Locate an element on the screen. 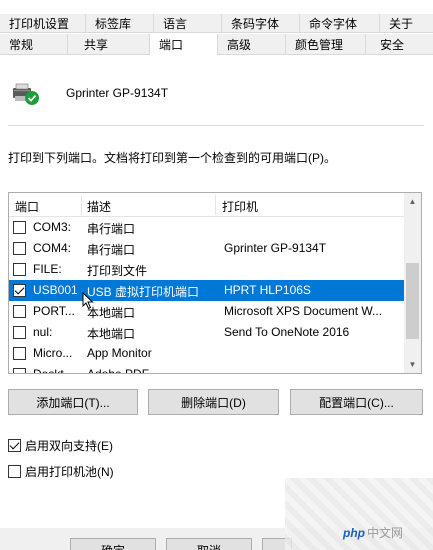 Image resolution: width=433 pixels, height=550 pixels. cell-port: COM3: is located at coordinates (52, 227).